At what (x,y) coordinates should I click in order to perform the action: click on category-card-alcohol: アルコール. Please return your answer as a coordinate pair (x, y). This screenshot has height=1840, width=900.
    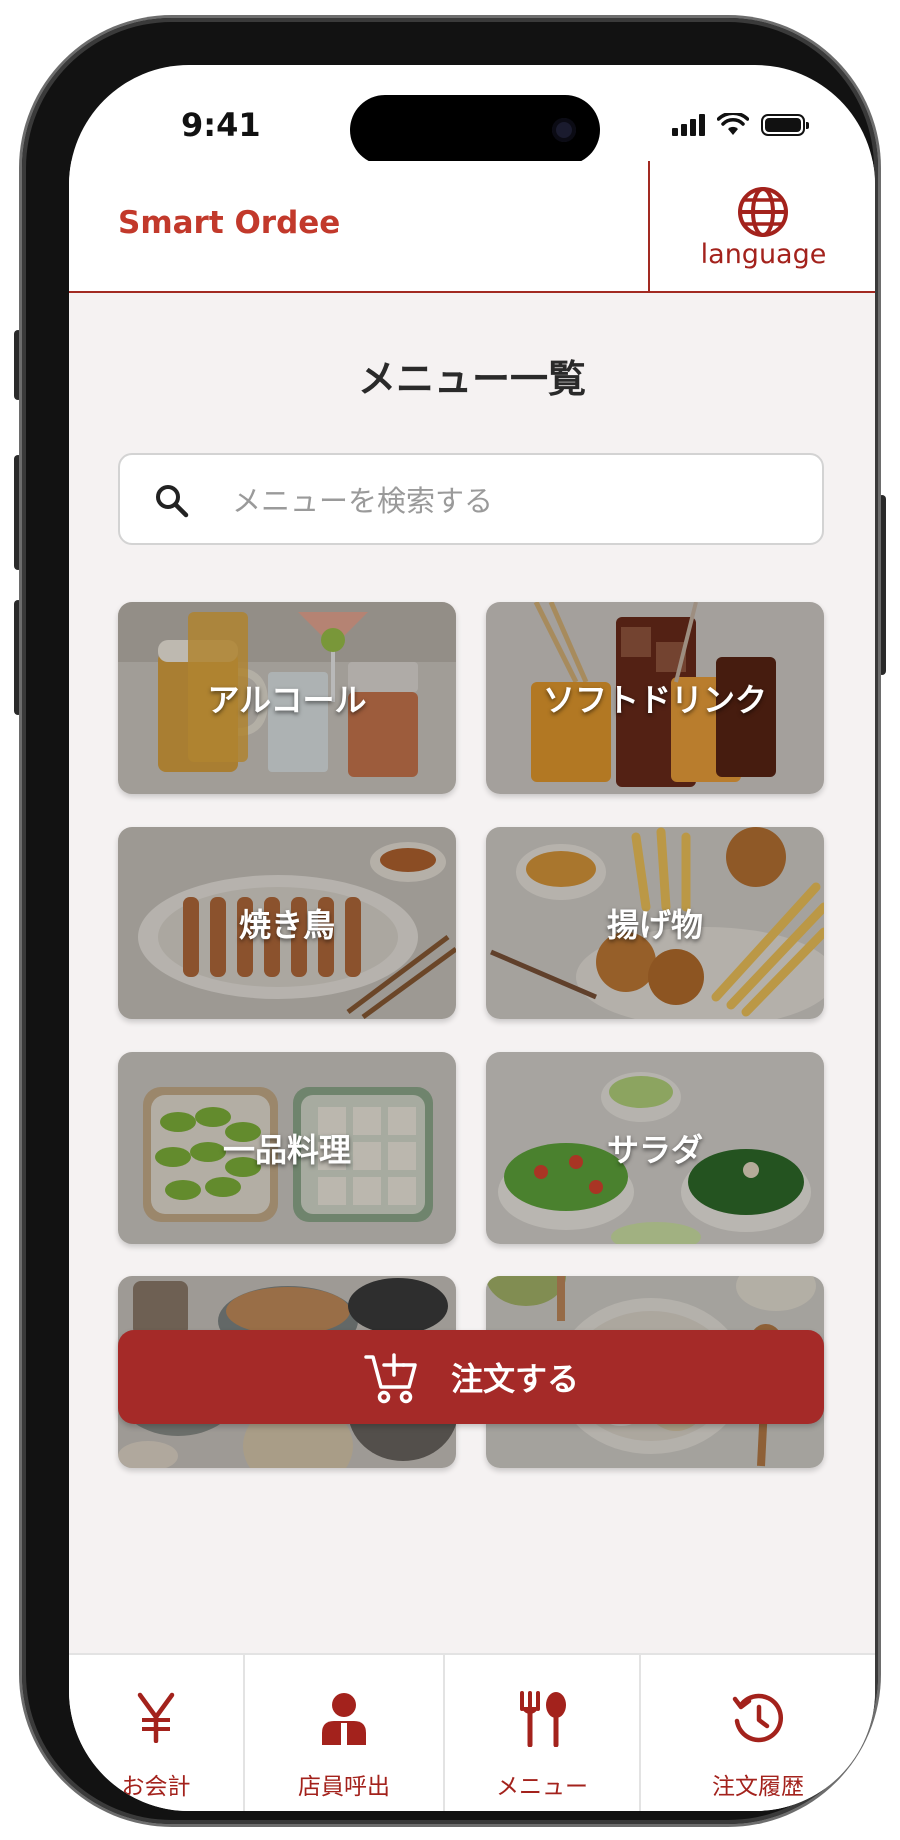
    Looking at the image, I should click on (287, 698).